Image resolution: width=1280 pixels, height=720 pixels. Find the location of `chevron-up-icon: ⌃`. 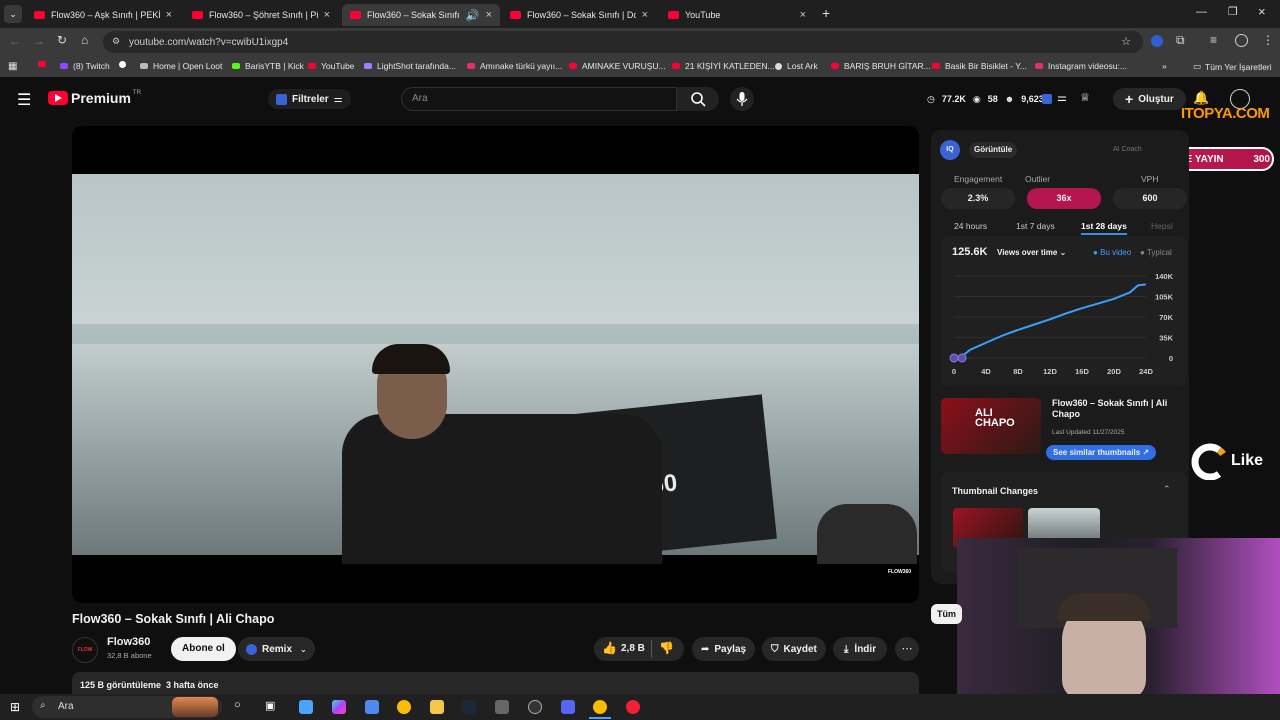

chevron-up-icon: ⌃ is located at coordinates (1167, 489).